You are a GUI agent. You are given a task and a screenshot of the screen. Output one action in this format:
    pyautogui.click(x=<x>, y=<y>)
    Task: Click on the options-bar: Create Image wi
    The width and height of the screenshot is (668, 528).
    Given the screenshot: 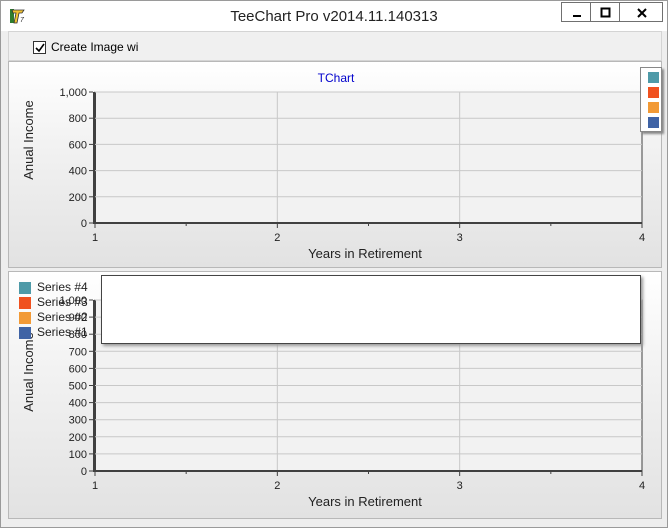 What is the action you would take?
    pyautogui.click(x=335, y=46)
    